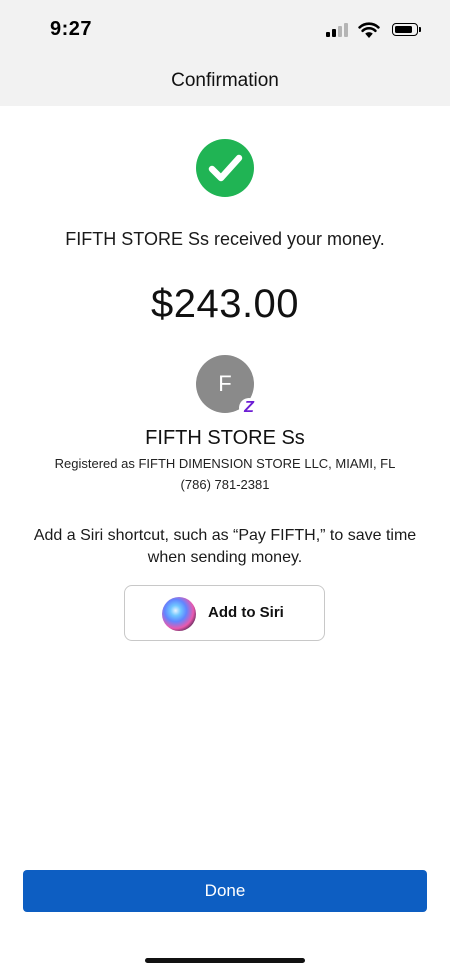 The width and height of the screenshot is (450, 975). What do you see at coordinates (225, 168) in the screenshot?
I see `checkmark-circle-icon` at bounding box center [225, 168].